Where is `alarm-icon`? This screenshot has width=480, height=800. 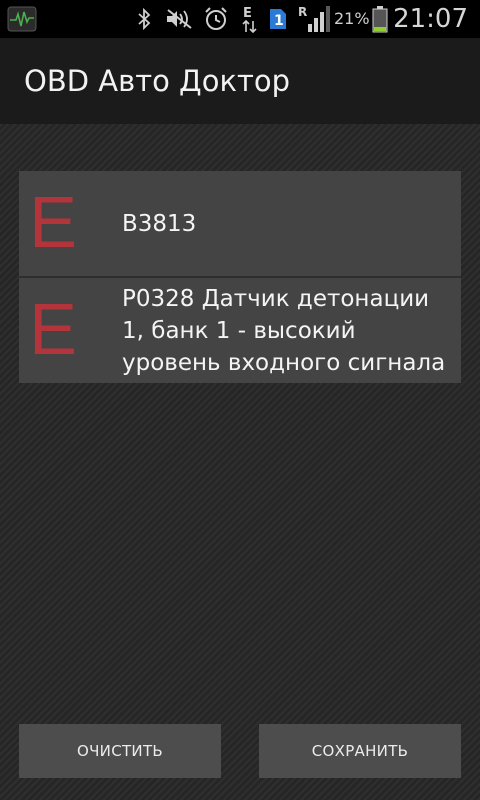
alarm-icon is located at coordinates (216, 19).